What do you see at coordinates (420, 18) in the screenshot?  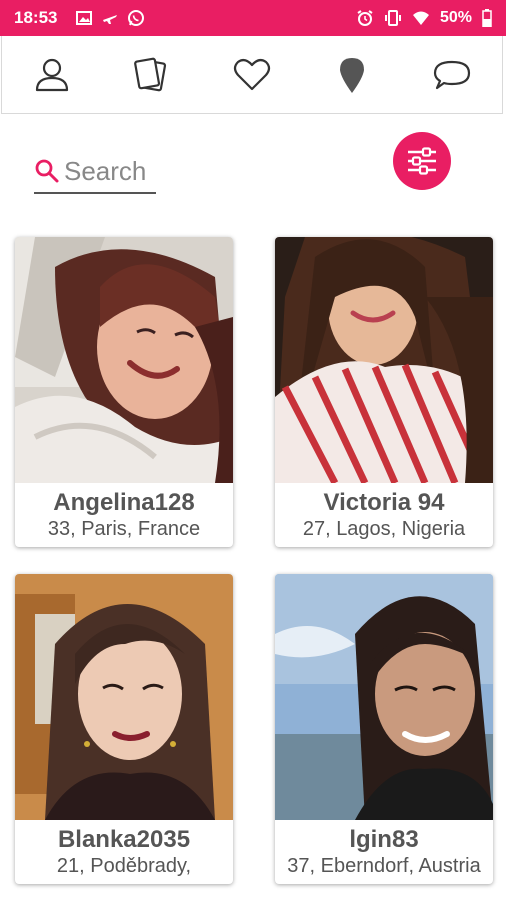 I see `wifi-icon` at bounding box center [420, 18].